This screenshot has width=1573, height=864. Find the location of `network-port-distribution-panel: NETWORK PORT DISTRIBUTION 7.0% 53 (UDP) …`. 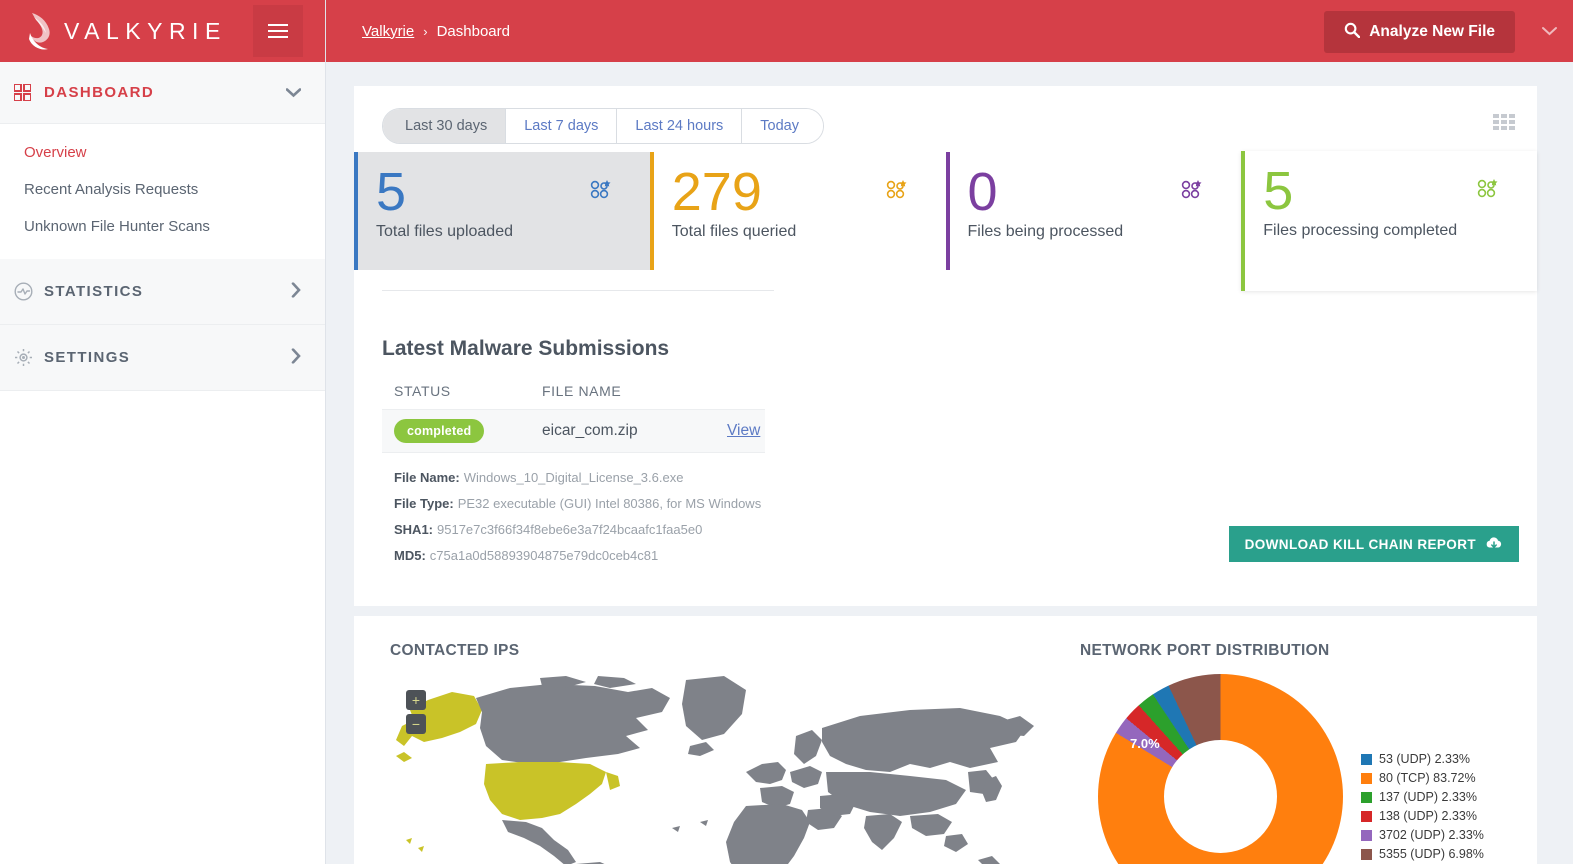

network-port-distribution-panel: NETWORK PORT DISTRIBUTION 7.0% 53 (UDP) … is located at coordinates (1290, 753).